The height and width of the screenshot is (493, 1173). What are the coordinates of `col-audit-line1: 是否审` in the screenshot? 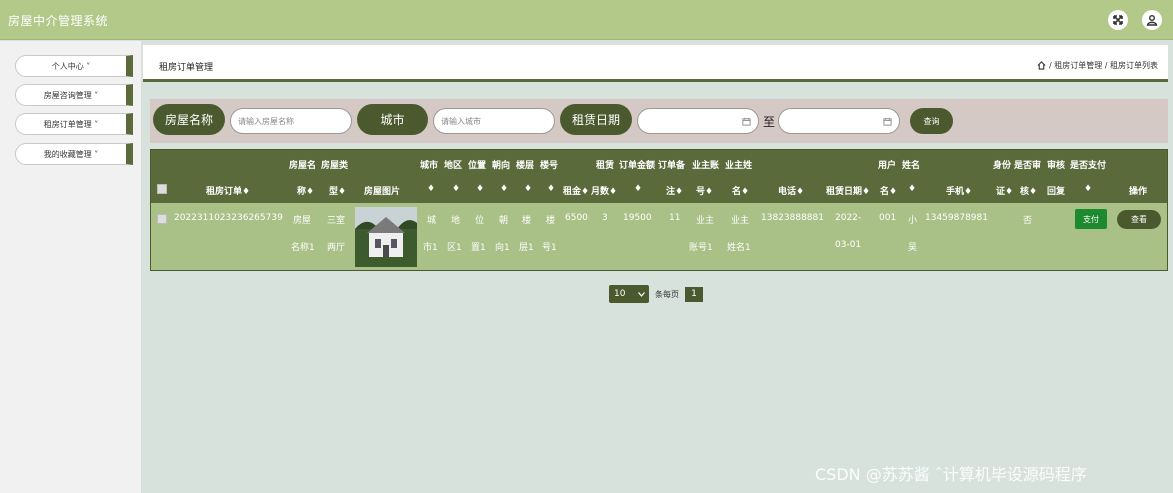 It's located at (1028, 166).